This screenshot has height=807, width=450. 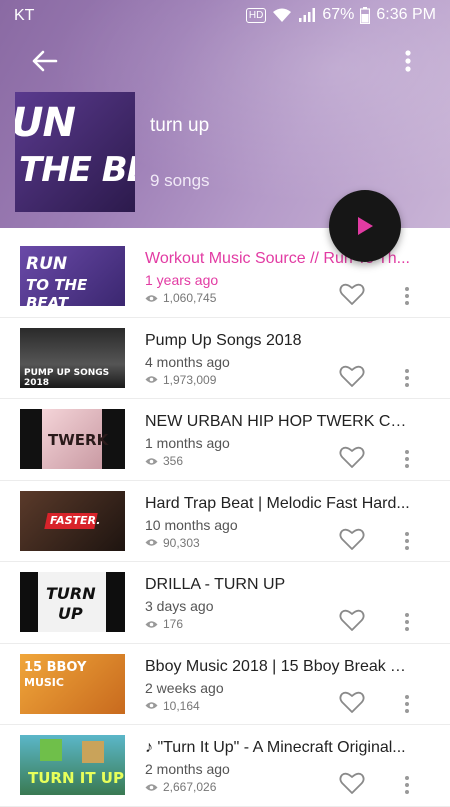 What do you see at coordinates (190, 379) in the screenshot?
I see `views-count: 1,973,009` at bounding box center [190, 379].